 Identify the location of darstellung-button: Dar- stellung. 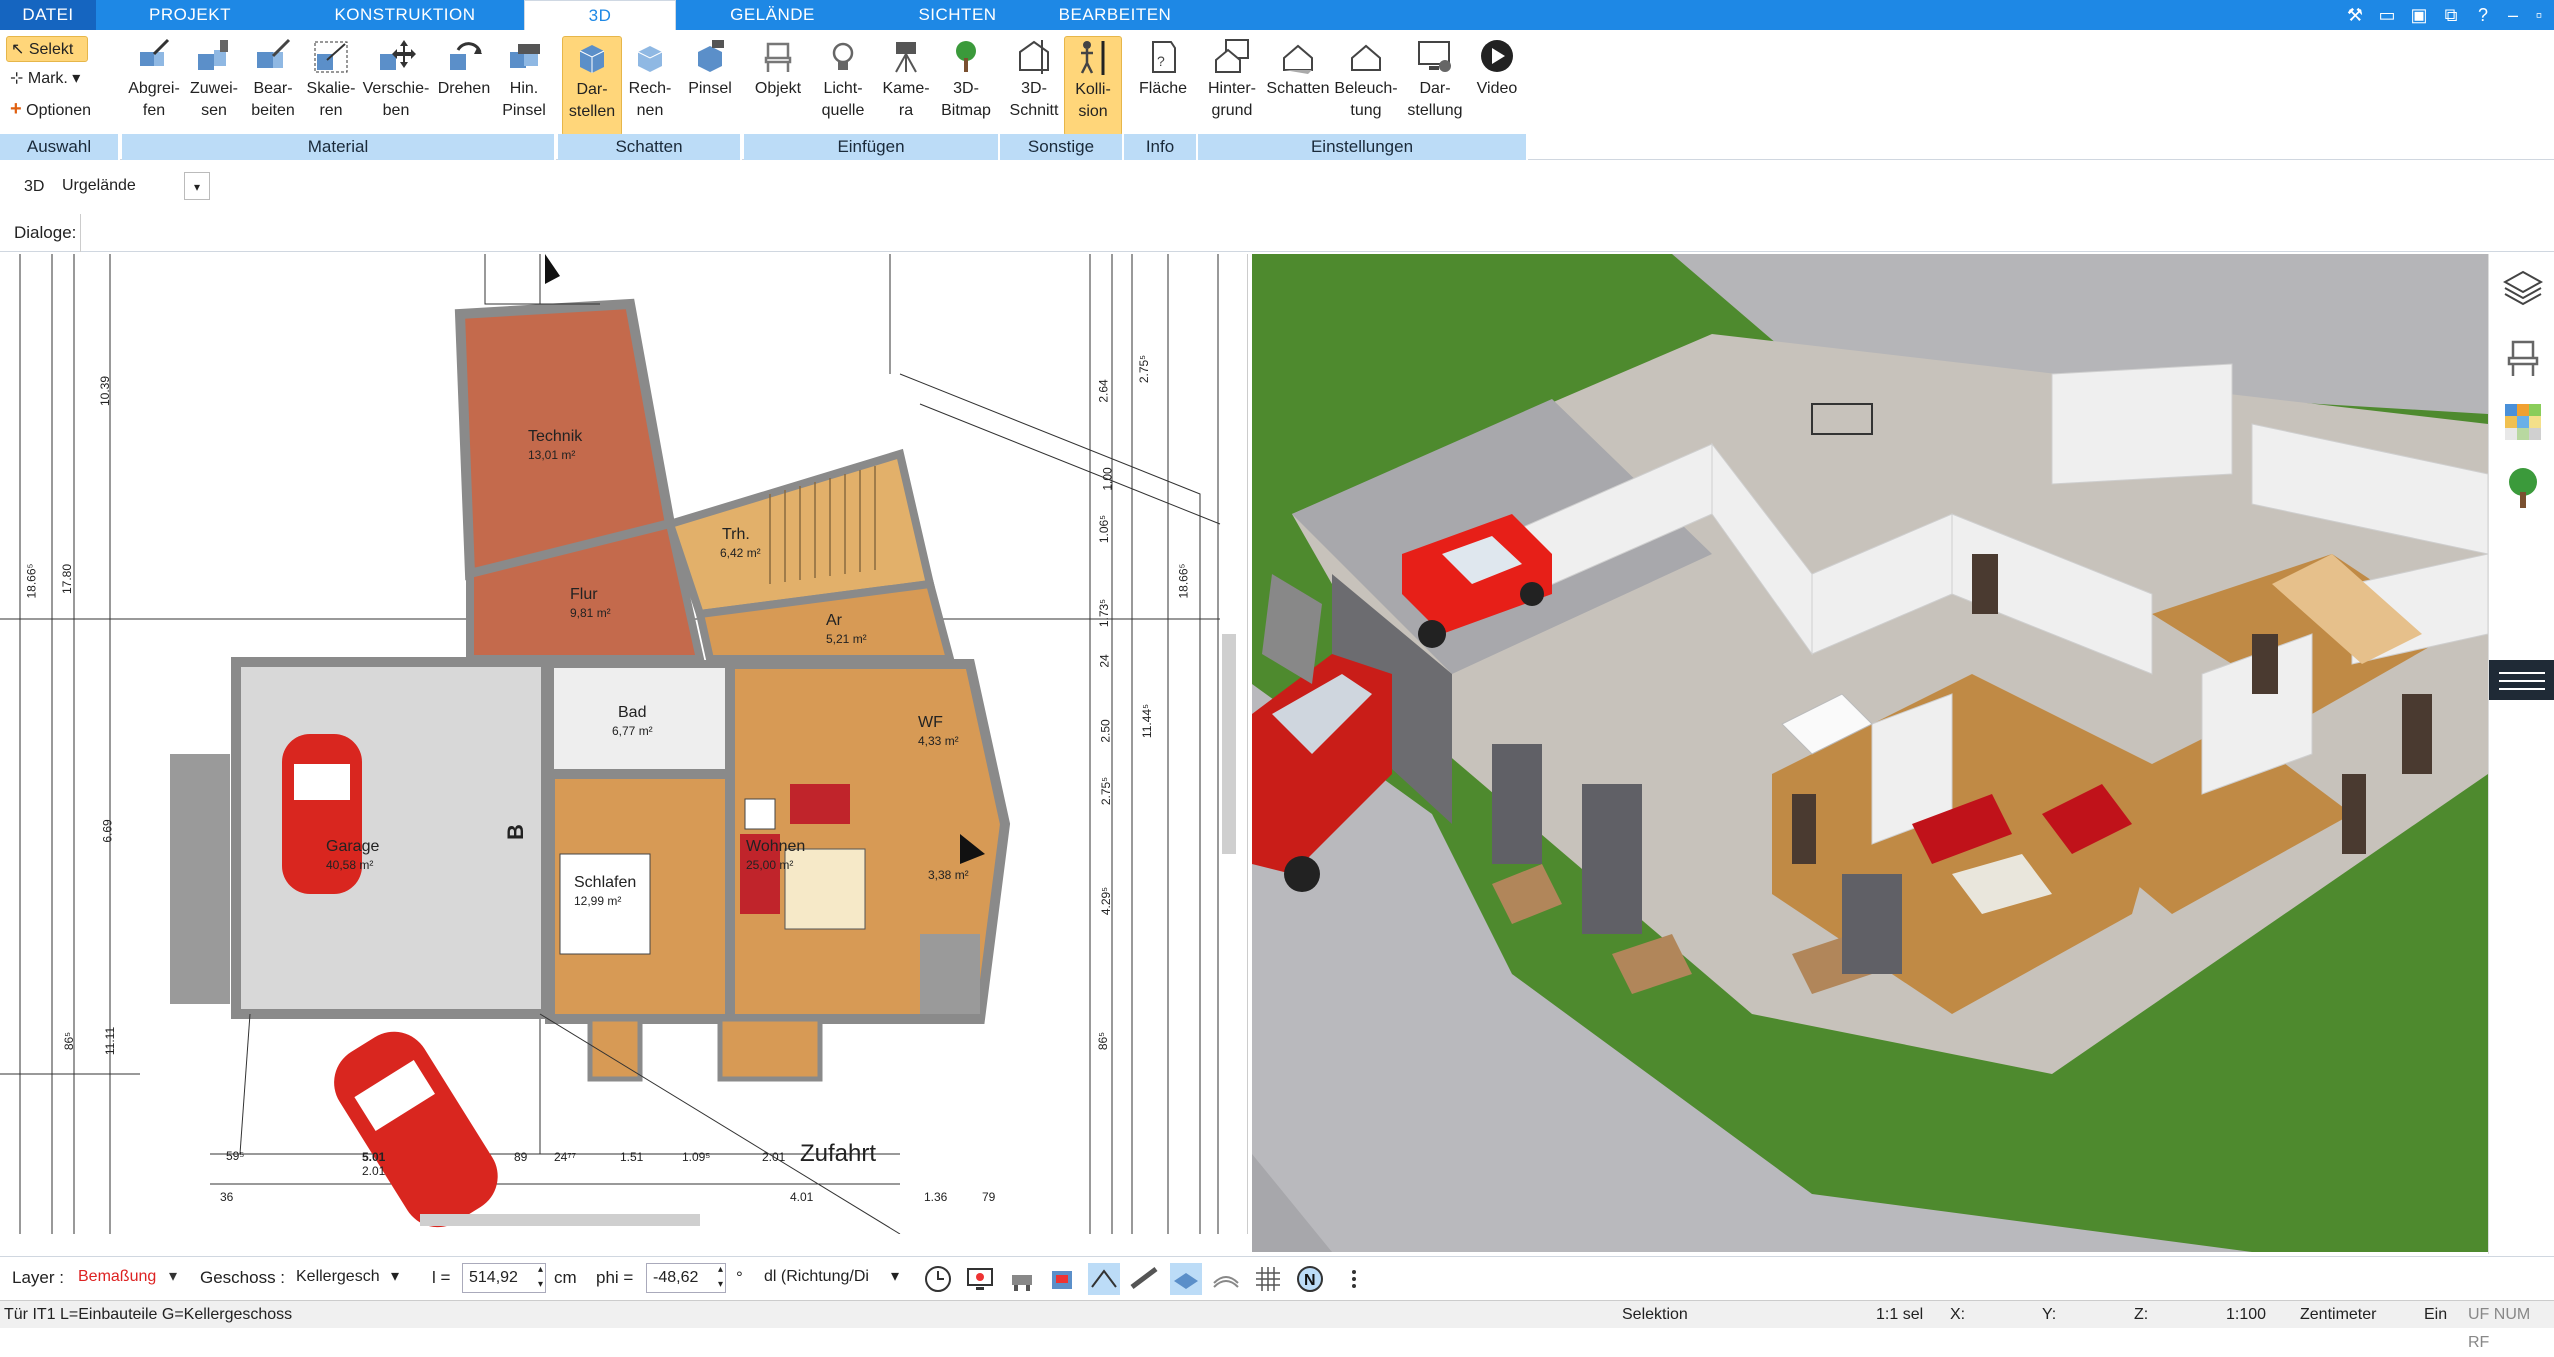
(1435, 79).